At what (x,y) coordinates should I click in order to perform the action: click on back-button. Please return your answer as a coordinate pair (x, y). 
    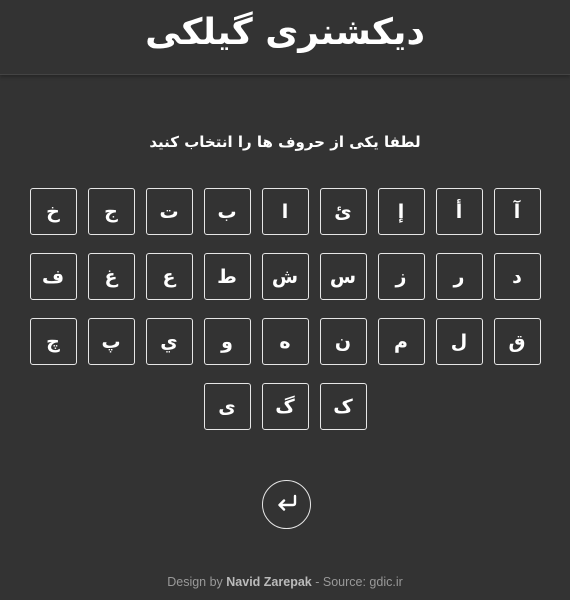
    Looking at the image, I should click on (286, 504).